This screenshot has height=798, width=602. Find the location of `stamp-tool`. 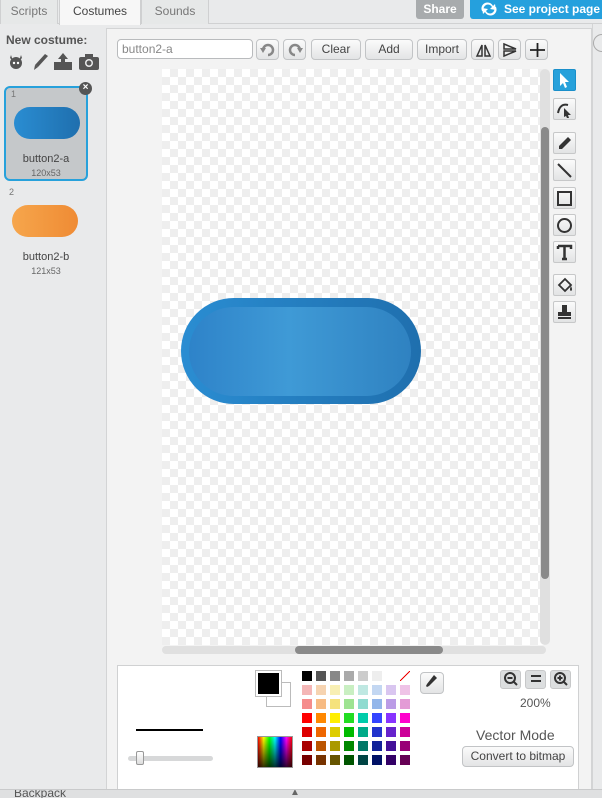

stamp-tool is located at coordinates (564, 312).